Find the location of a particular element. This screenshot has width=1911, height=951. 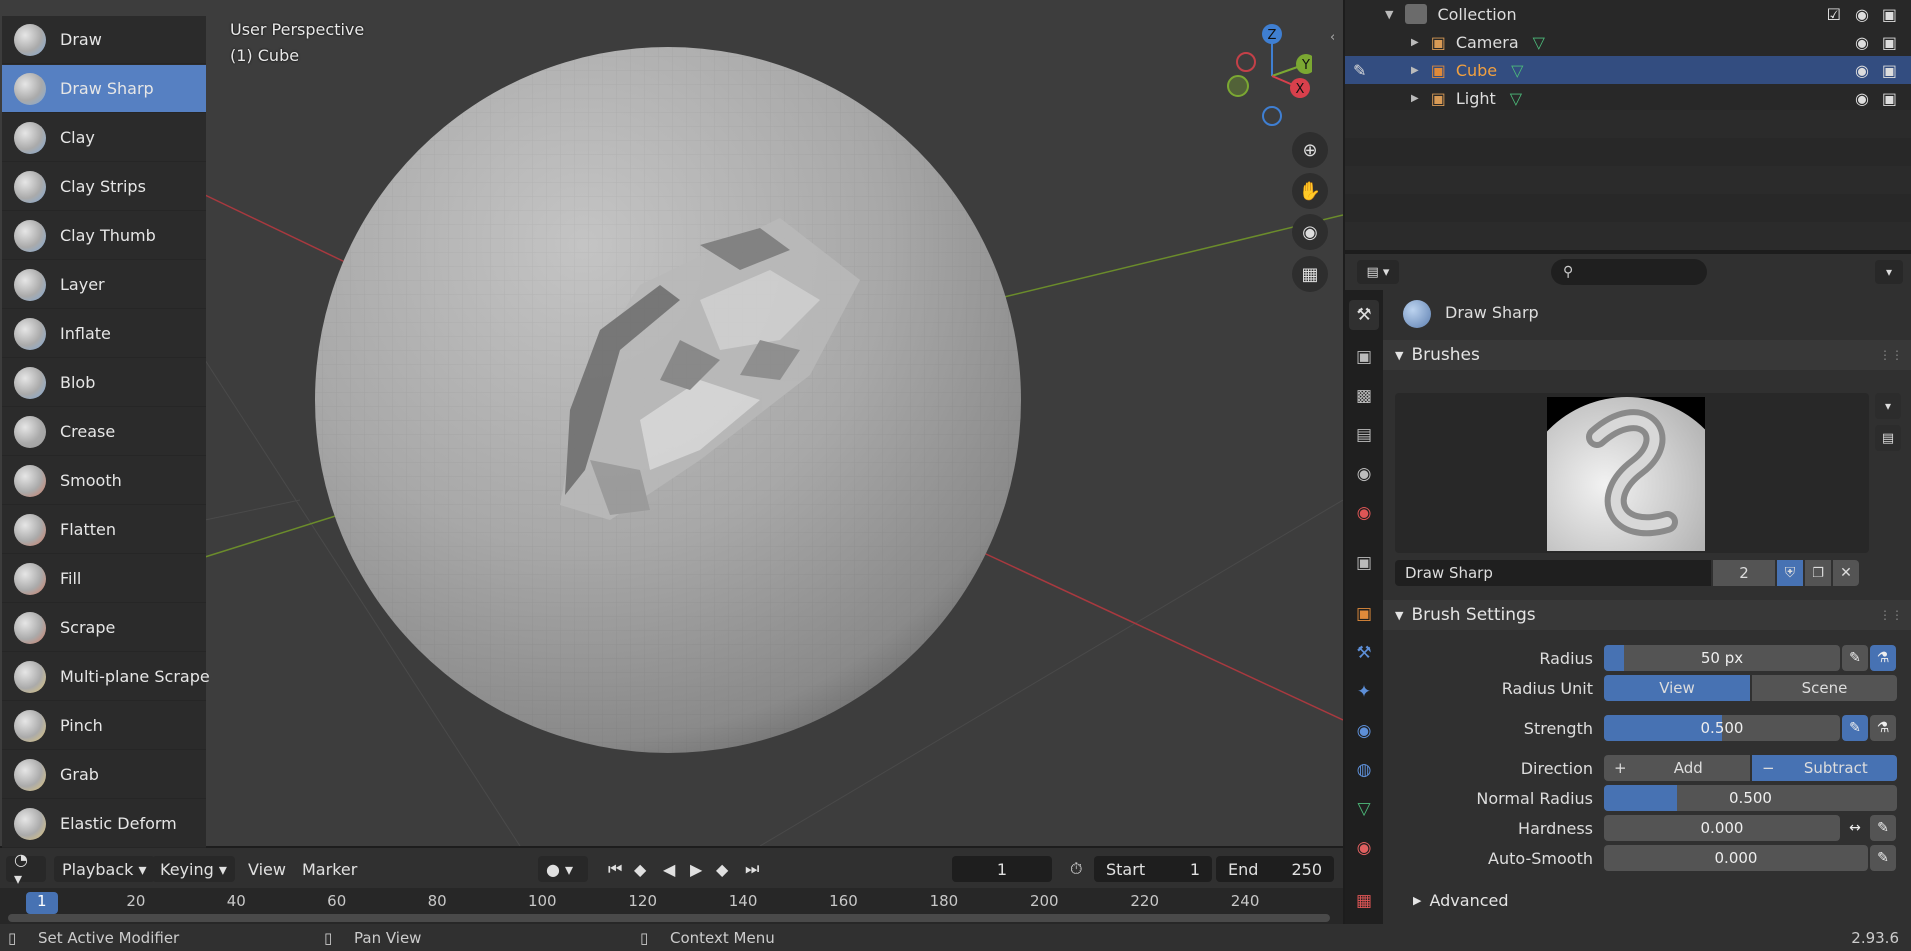

play-icon: ▶ is located at coordinates (696, 869).